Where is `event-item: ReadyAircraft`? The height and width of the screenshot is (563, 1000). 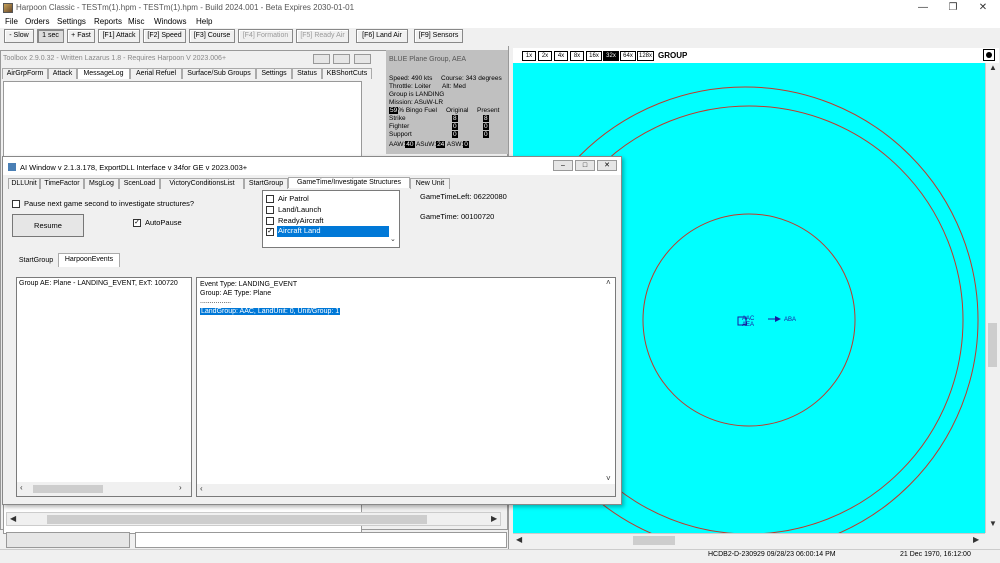
event-item: ReadyAircraft is located at coordinates (300, 220).